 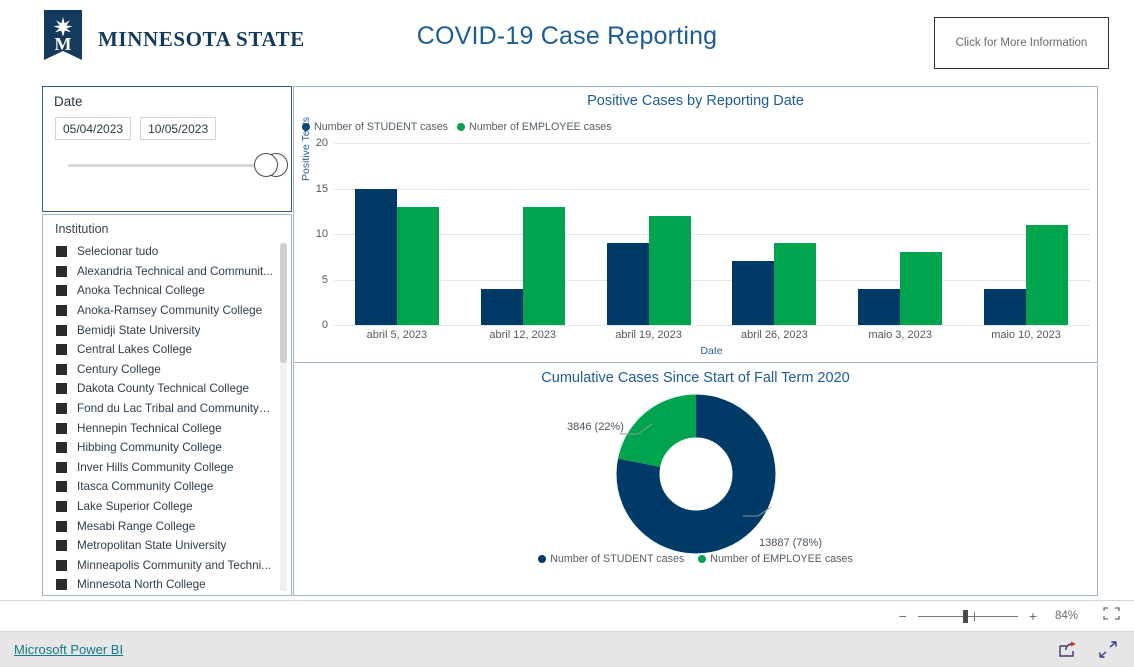 I want to click on status-bar: − + 84%, so click(x=567, y=616).